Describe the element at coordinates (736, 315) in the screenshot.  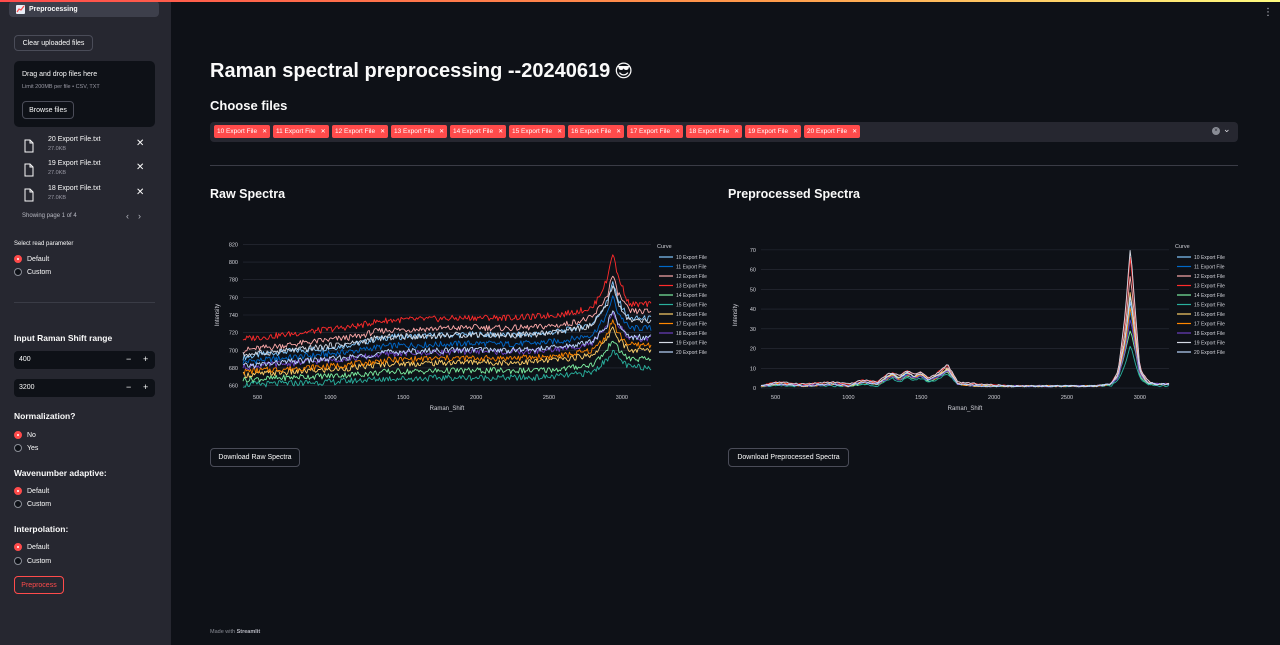
I see `y-axis-label: Intensity` at that location.